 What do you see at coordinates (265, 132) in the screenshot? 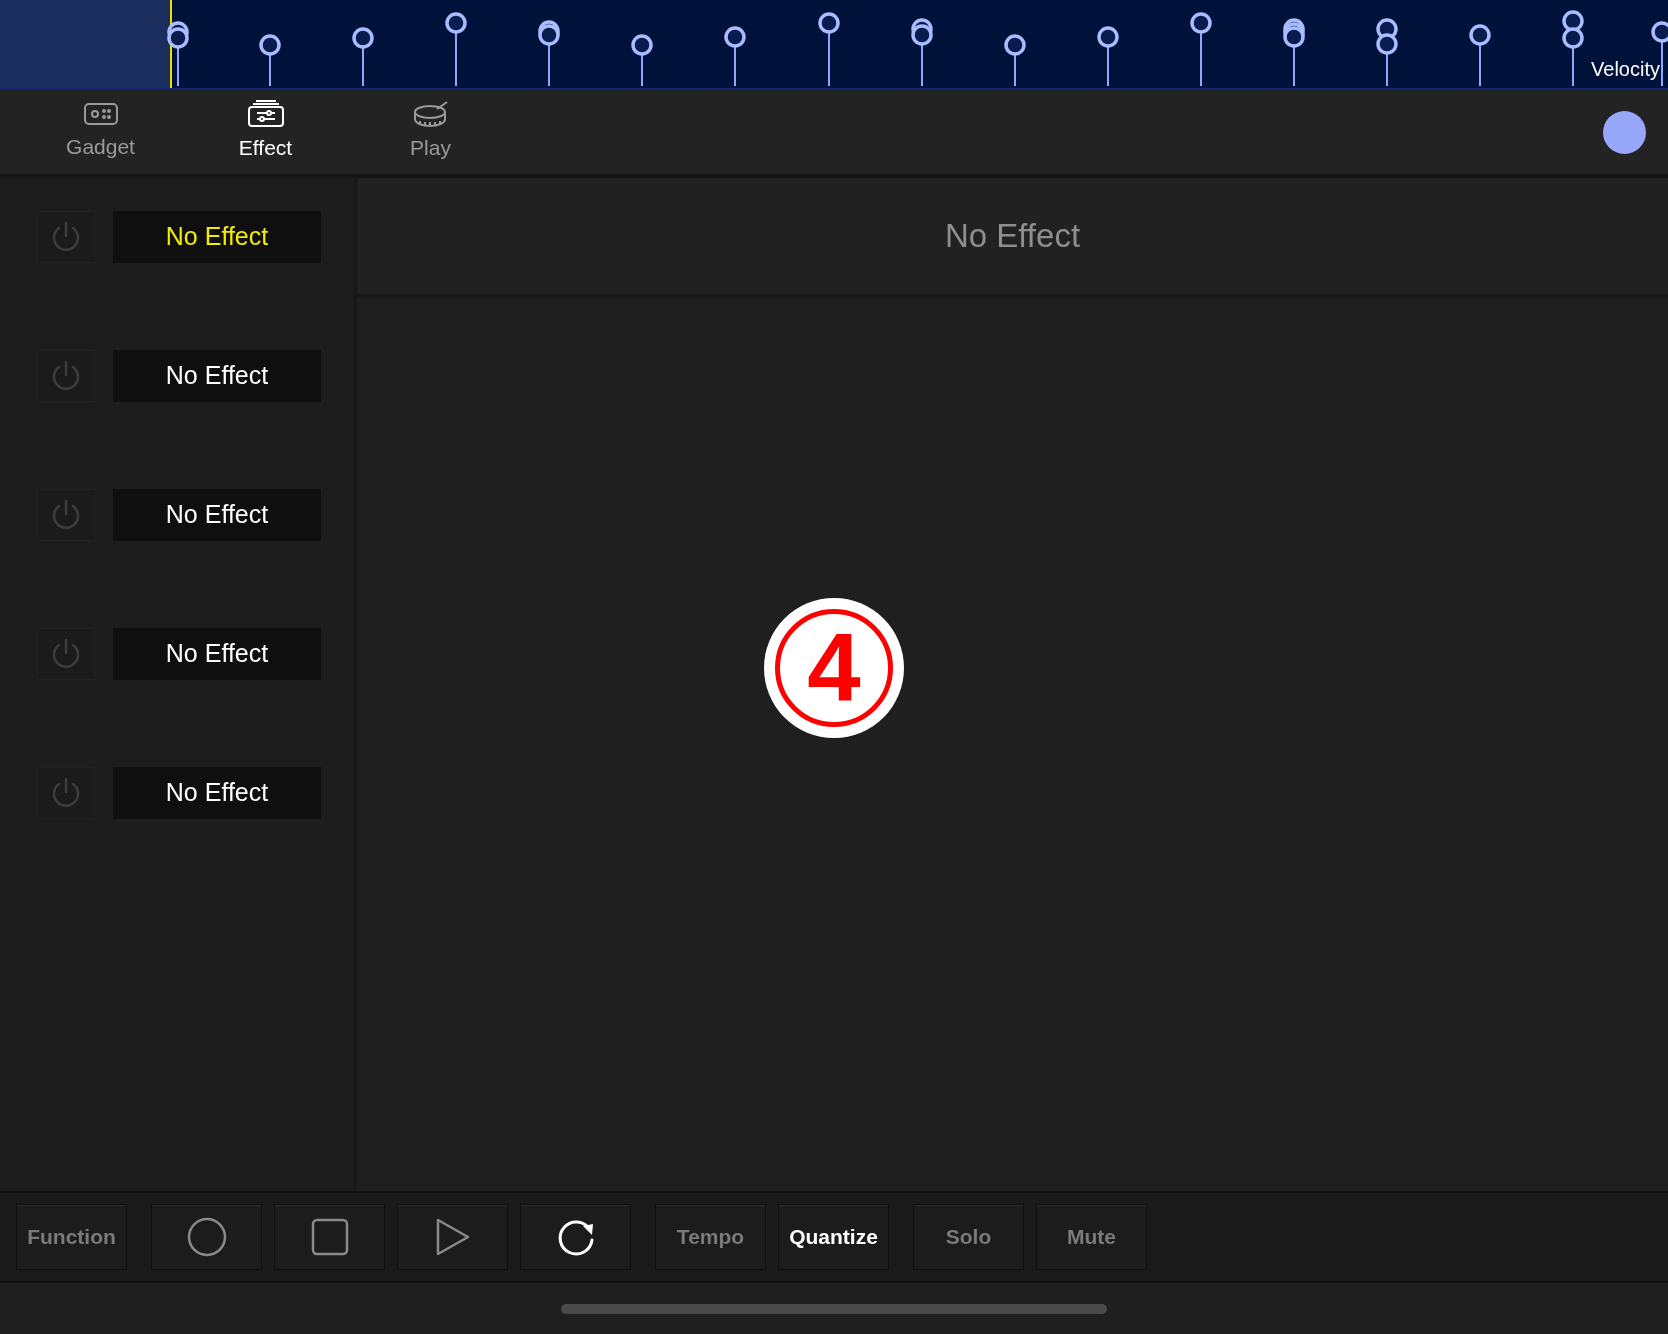
I see `tab: Effect` at bounding box center [265, 132].